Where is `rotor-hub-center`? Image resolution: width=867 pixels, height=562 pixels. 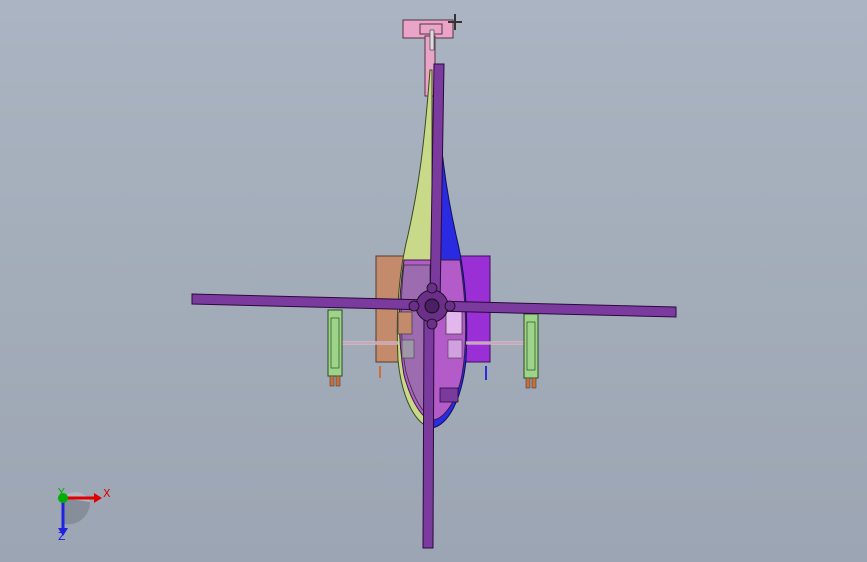
rotor-hub-center is located at coordinates (432, 306).